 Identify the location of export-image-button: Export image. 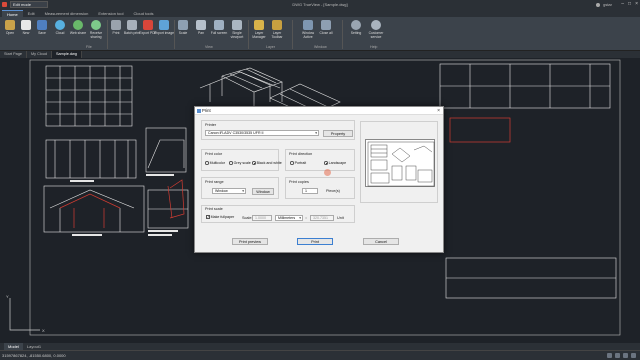
(164, 33).